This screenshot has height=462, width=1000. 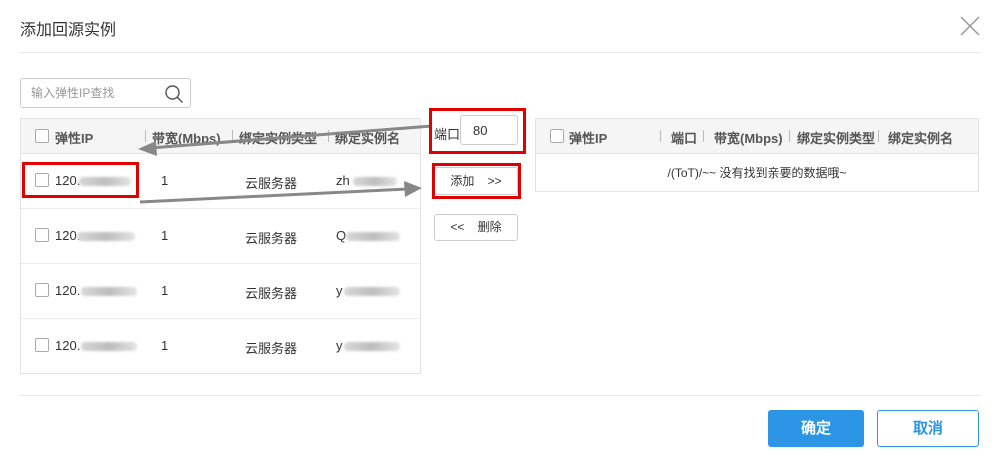 I want to click on search-input, so click(x=95, y=93).